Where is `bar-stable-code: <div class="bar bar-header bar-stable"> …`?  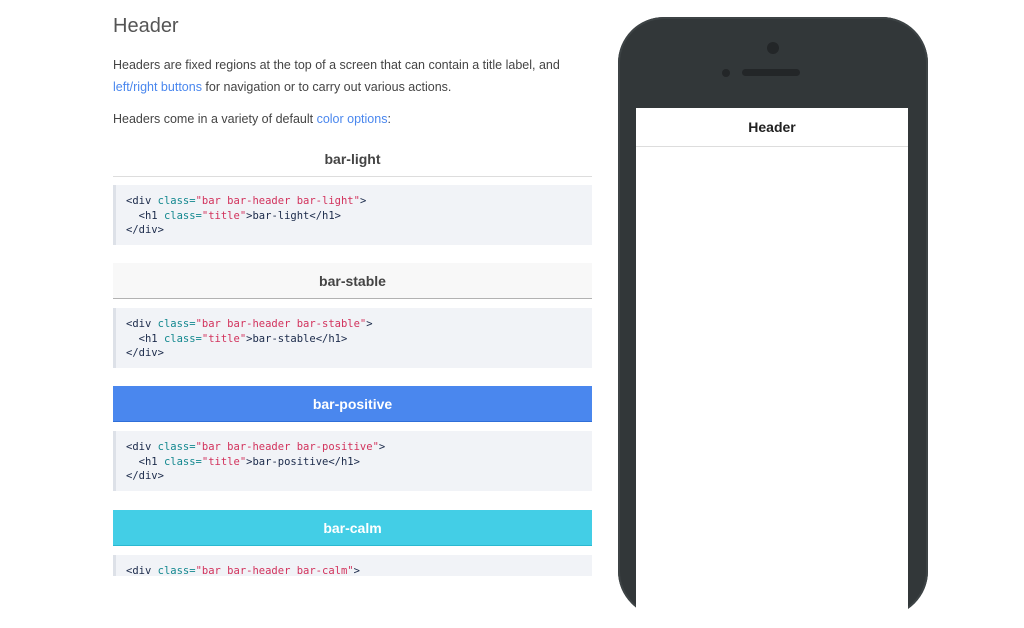
bar-stable-code: <div class="bar bar-header bar-stable"> … is located at coordinates (352, 338).